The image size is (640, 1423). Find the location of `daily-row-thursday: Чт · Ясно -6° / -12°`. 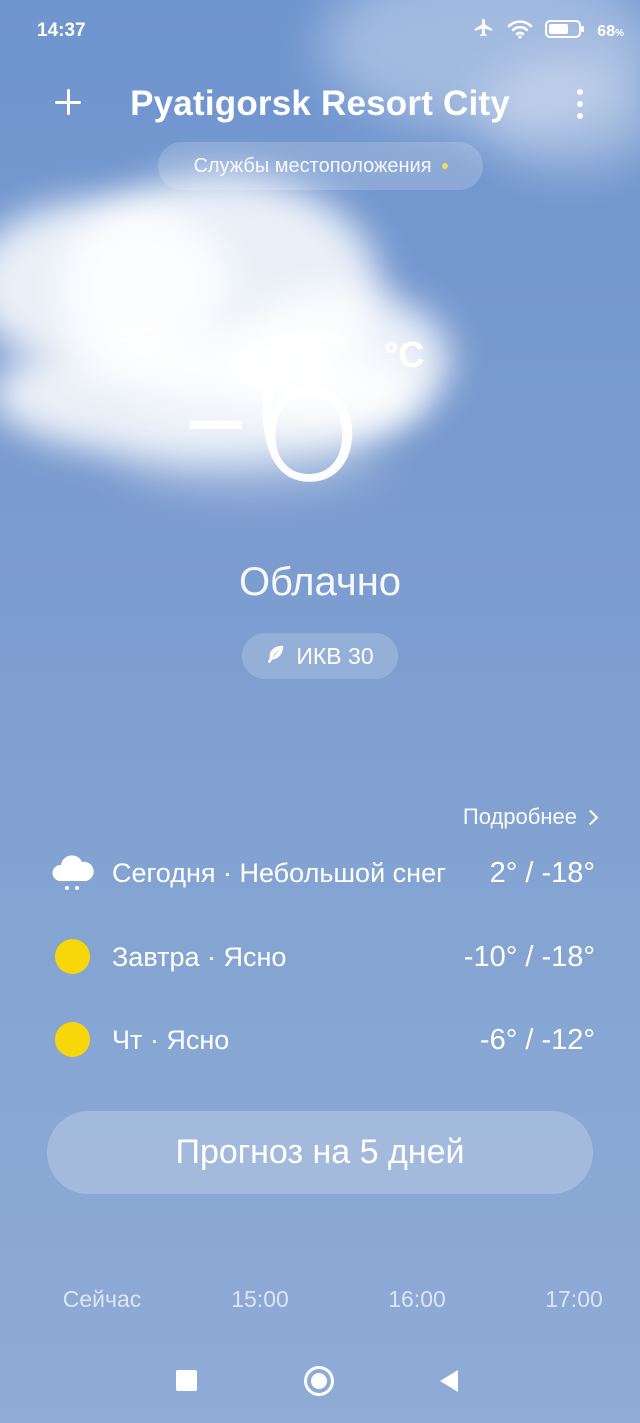

daily-row-thursday: Чт · Ясно -6° / -12° is located at coordinates (322, 1040).